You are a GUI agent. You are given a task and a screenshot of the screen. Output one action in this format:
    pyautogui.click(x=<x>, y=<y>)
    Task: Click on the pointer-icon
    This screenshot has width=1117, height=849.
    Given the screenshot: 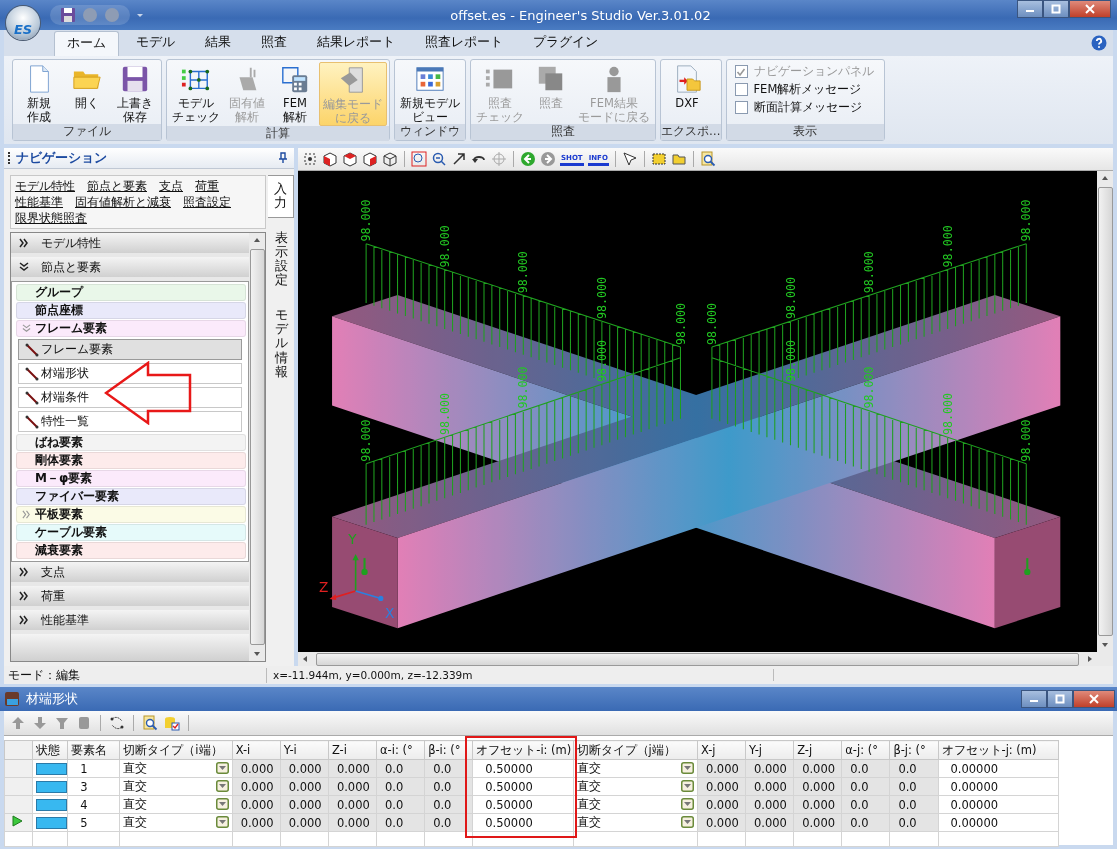 What is the action you would take?
    pyautogui.click(x=629, y=159)
    